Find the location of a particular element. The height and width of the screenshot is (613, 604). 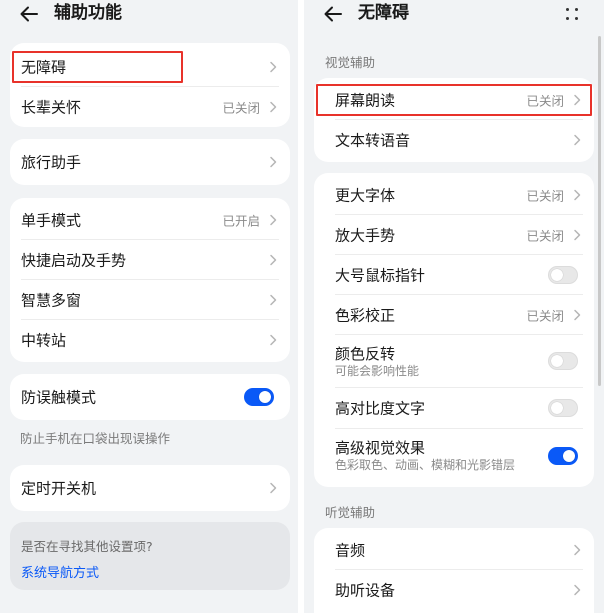

row-label: 长辈关怀 is located at coordinates (51, 107).